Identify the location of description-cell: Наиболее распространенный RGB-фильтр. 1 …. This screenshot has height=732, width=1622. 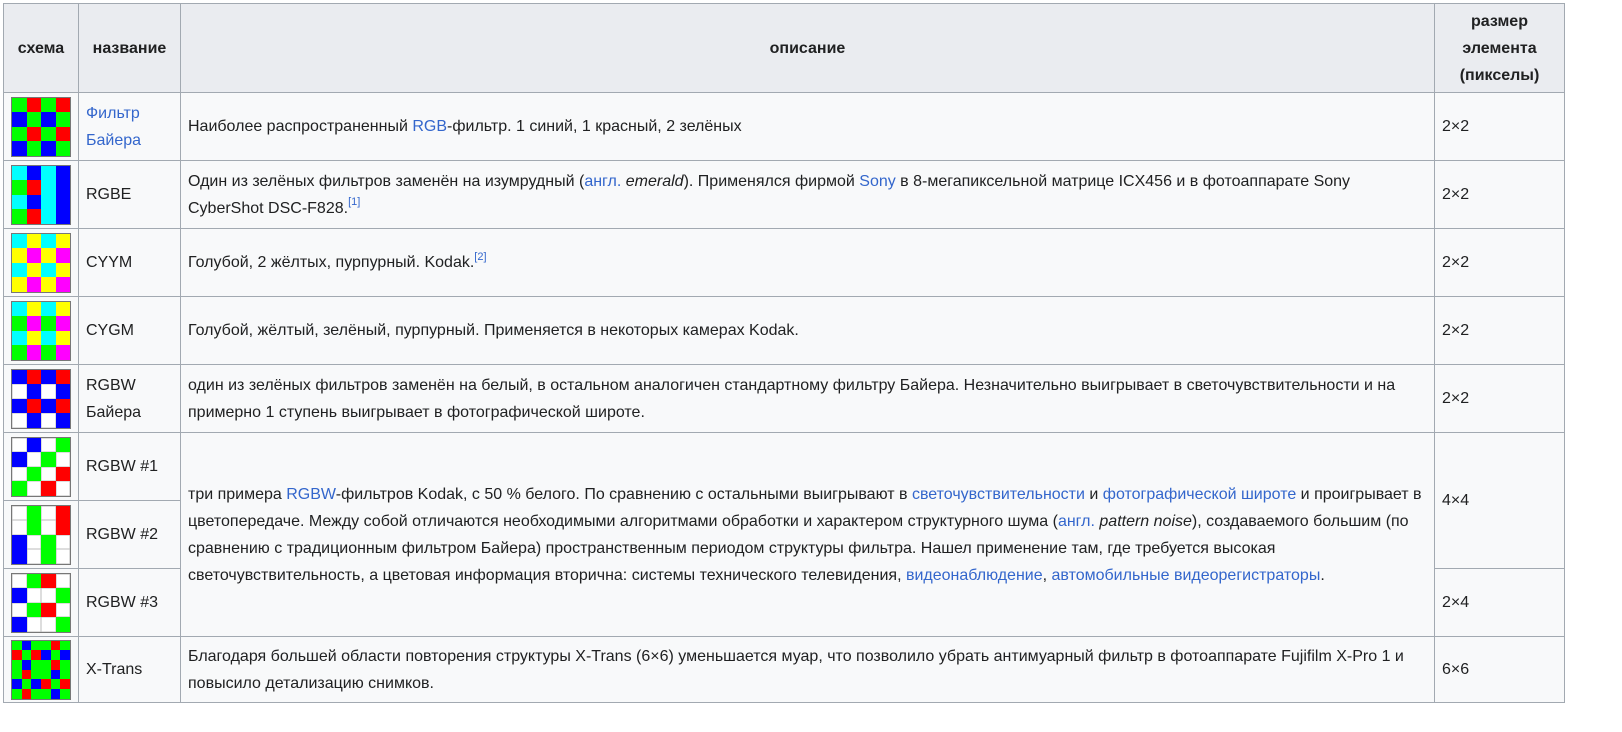
(807, 126).